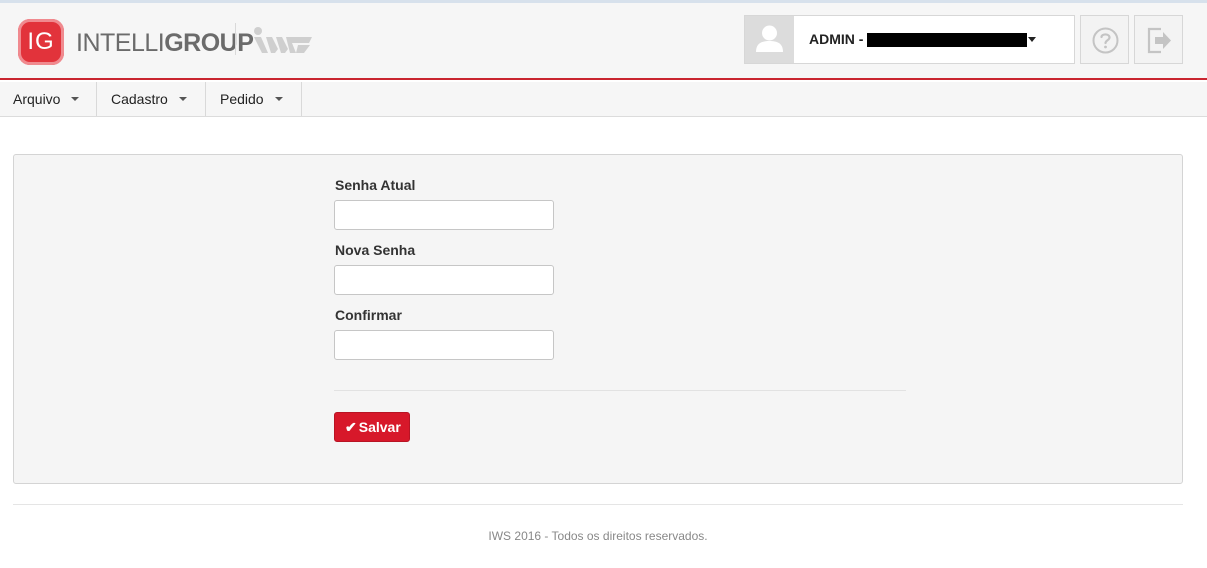  What do you see at coordinates (769, 39) in the screenshot?
I see `user-avatar-icon` at bounding box center [769, 39].